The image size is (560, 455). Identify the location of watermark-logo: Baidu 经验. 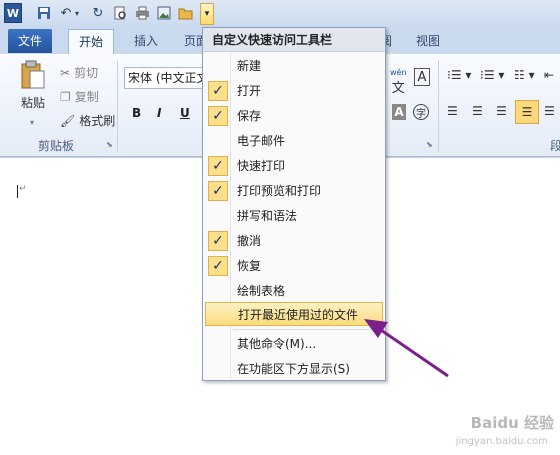
(512, 423).